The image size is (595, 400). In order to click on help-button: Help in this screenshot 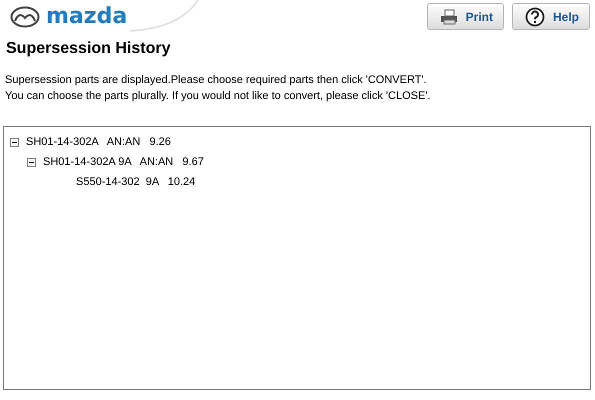, I will do `click(551, 16)`.